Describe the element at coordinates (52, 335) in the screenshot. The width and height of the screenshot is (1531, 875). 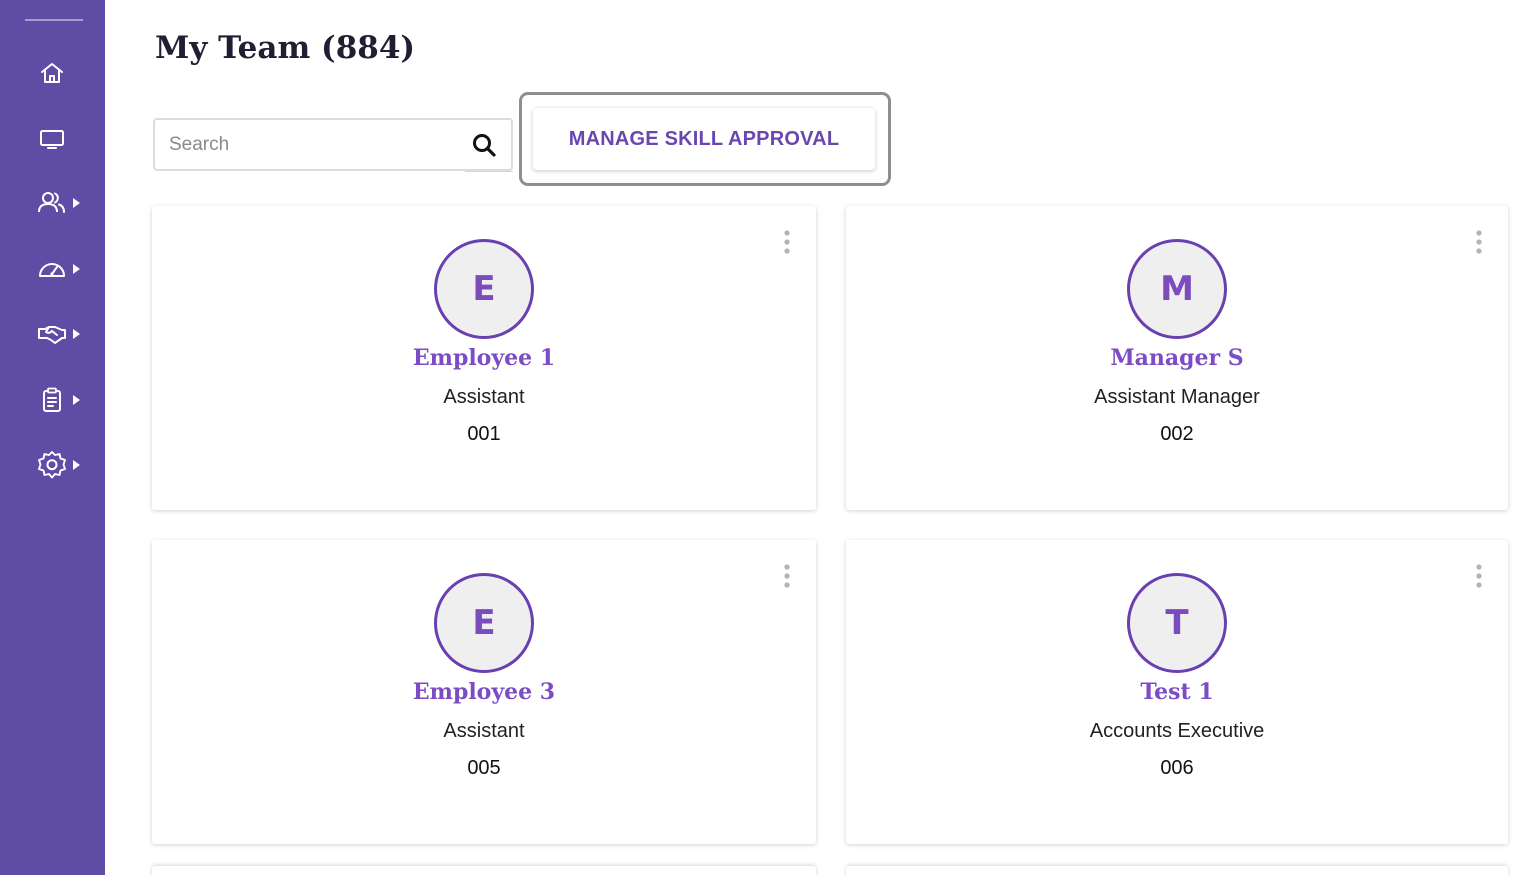
I see `handshake-icon` at that location.